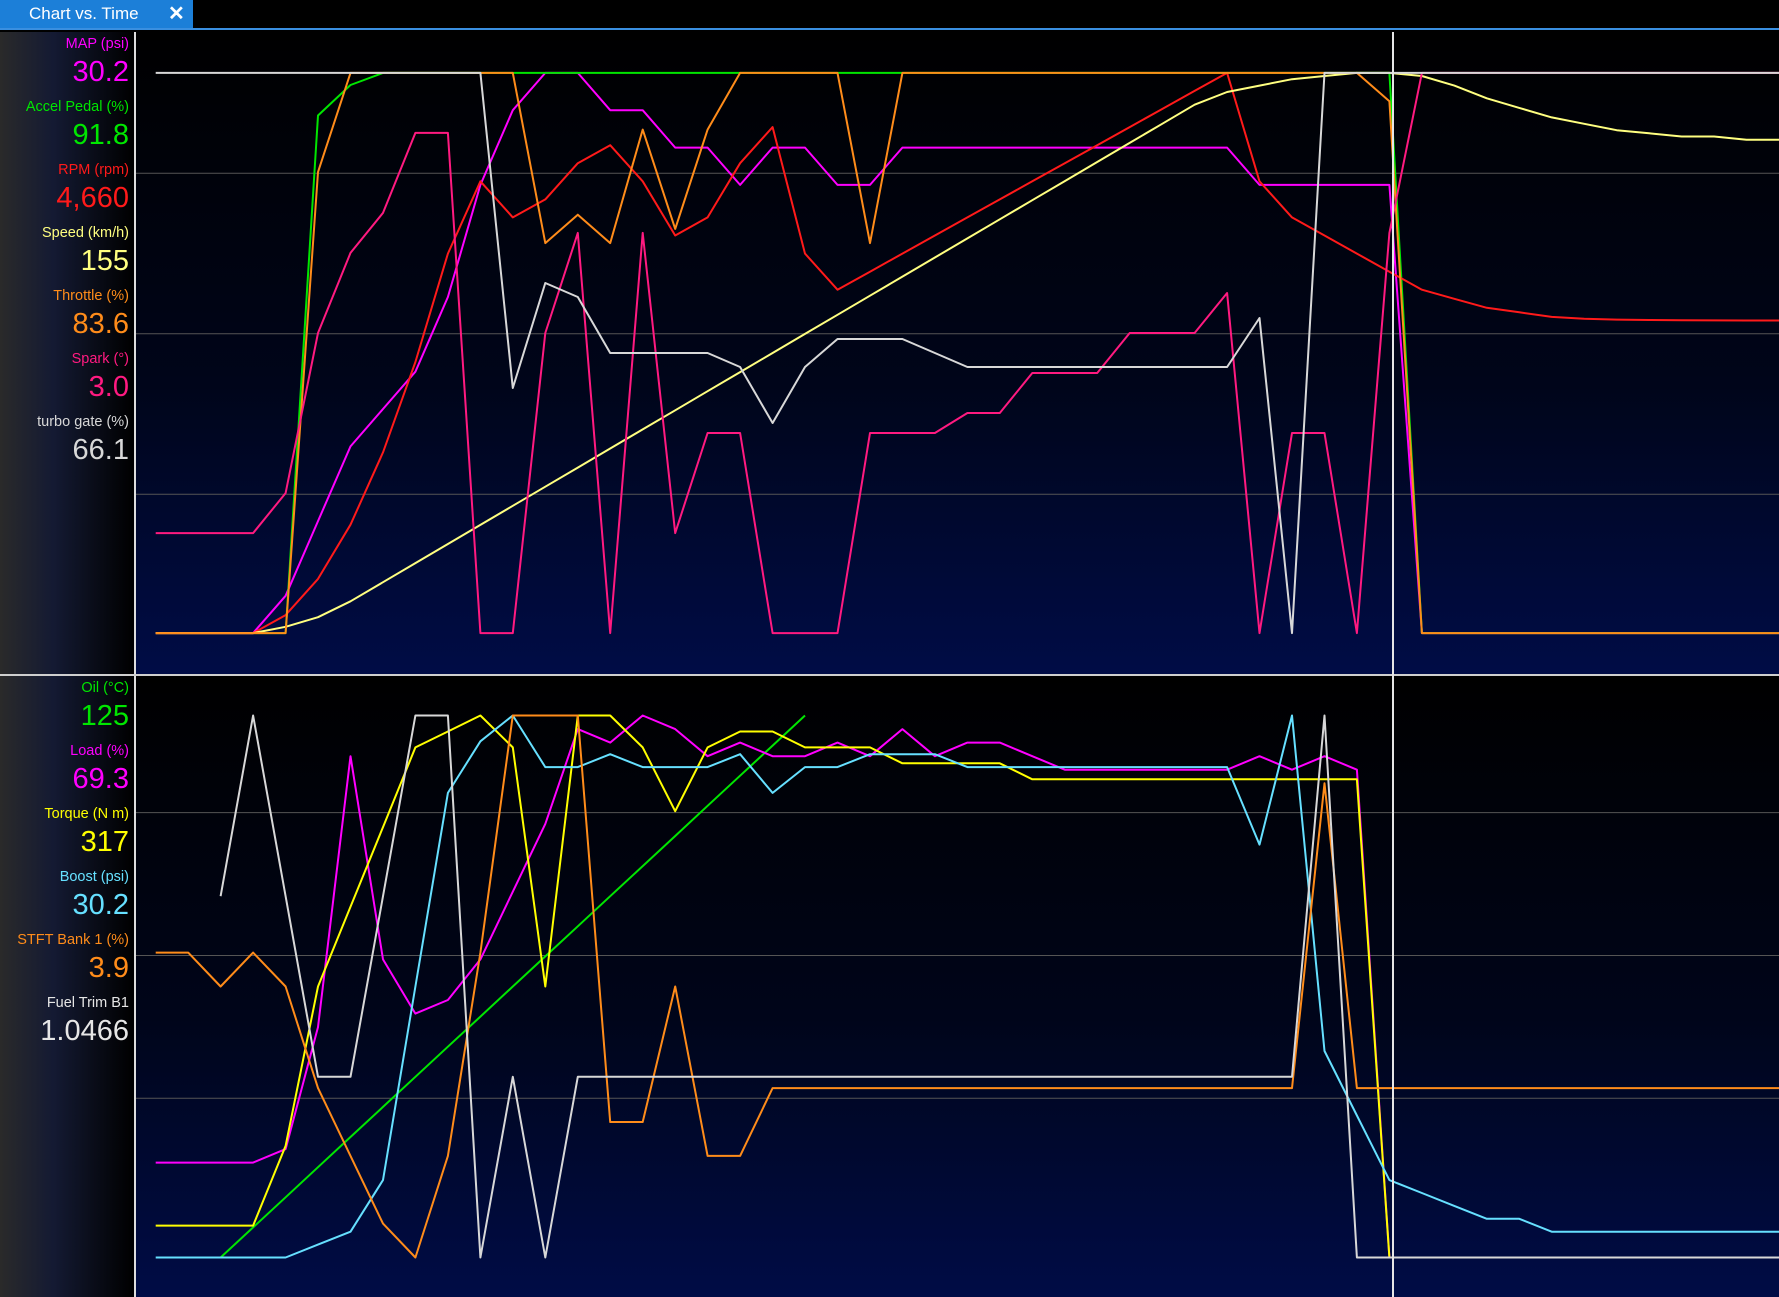  What do you see at coordinates (108, 968) in the screenshot?
I see `legend-value: 3.9` at bounding box center [108, 968].